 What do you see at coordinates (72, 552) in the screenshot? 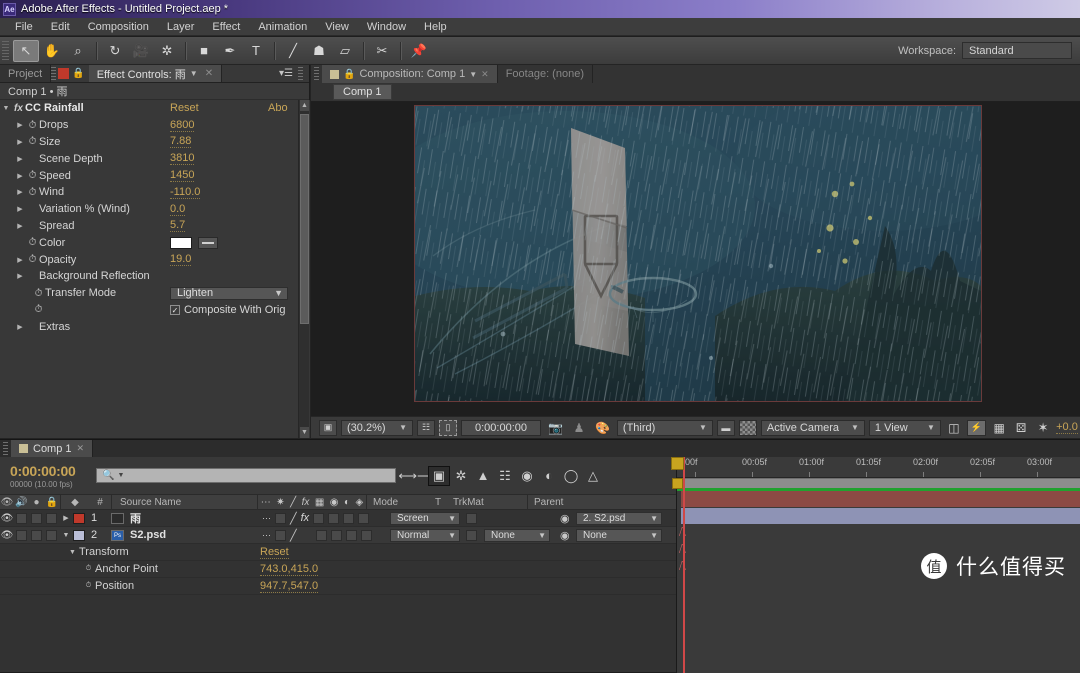
I see `twirl-down-icon: ▼` at bounding box center [72, 552].